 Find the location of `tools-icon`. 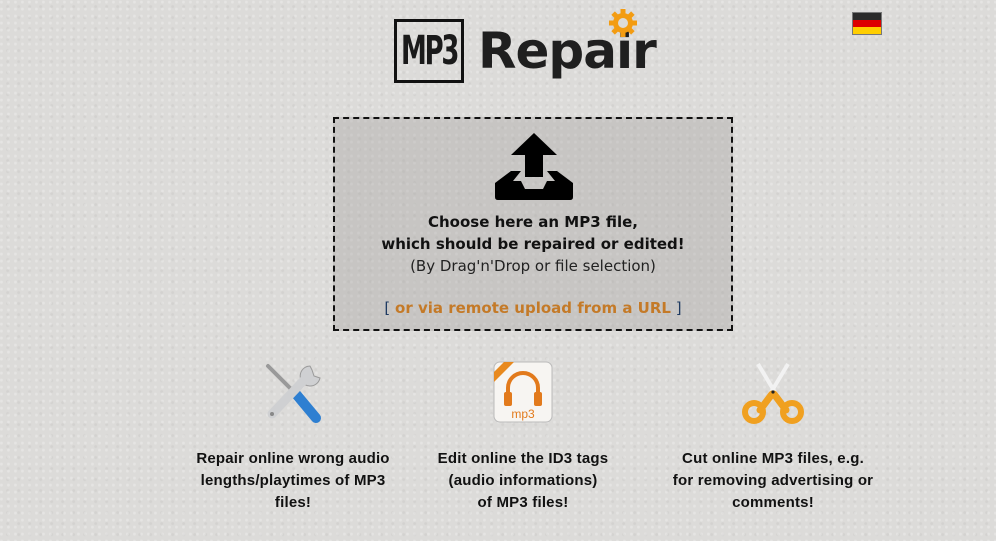

tools-icon is located at coordinates (293, 393).